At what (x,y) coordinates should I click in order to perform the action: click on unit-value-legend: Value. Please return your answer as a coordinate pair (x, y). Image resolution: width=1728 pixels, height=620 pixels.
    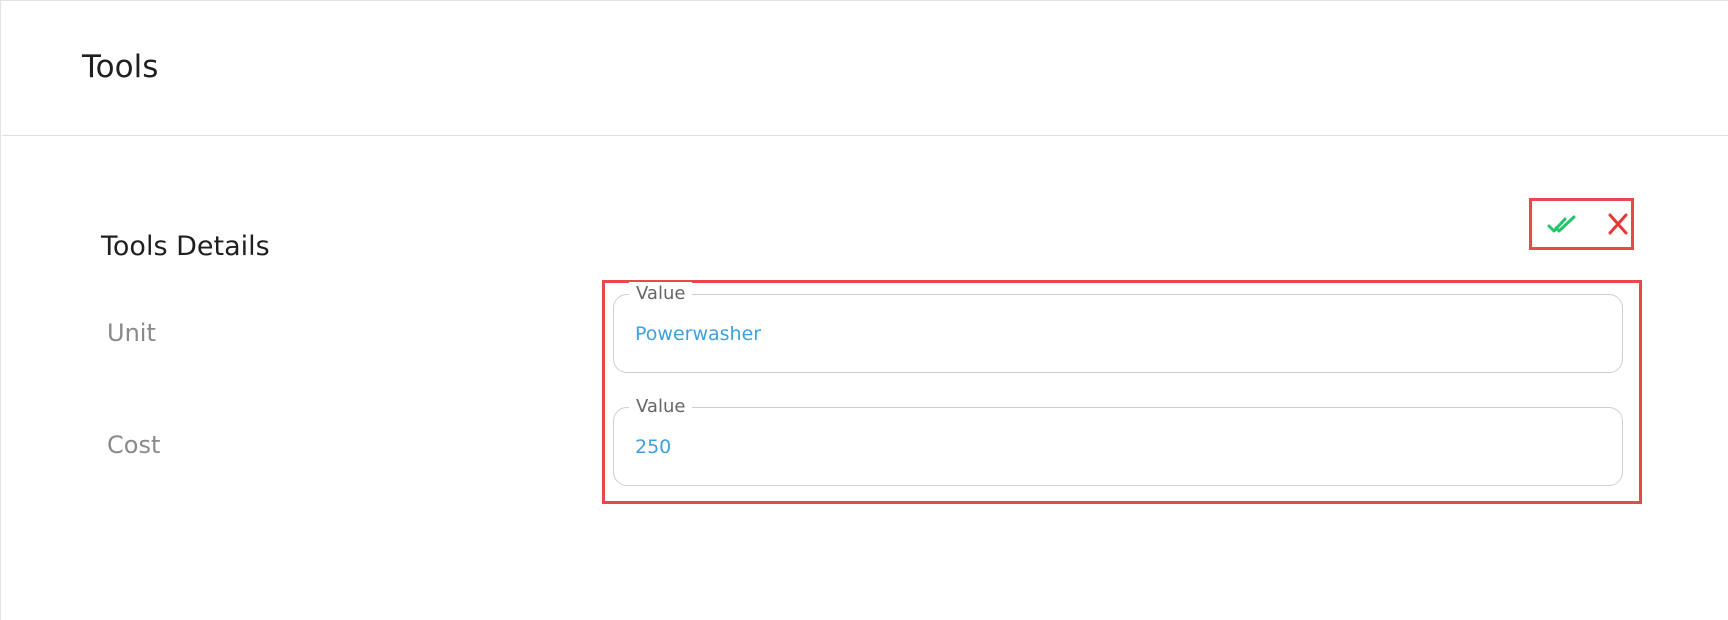
    Looking at the image, I should click on (661, 294).